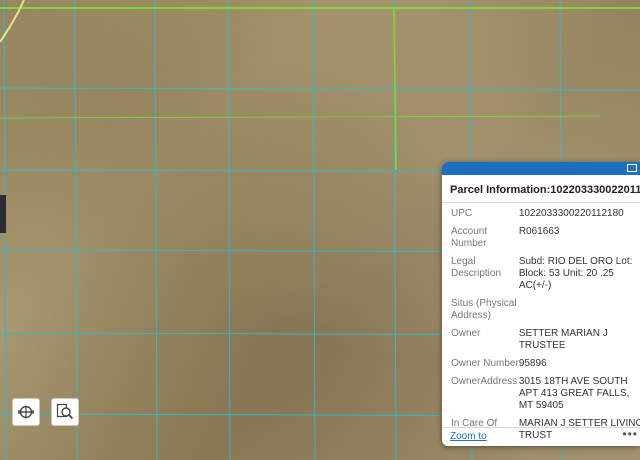 The image size is (640, 460). Describe the element at coordinates (485, 363) in the screenshot. I see `attribute-key: Owner Number` at that location.